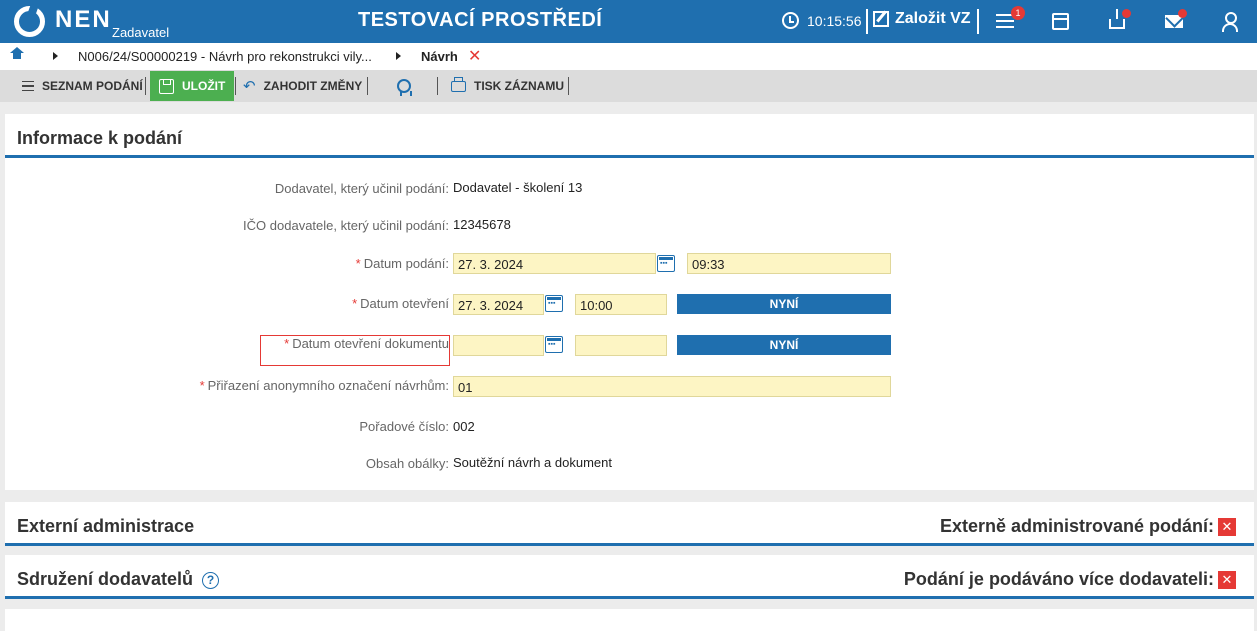 This screenshot has width=1257, height=631. What do you see at coordinates (518, 187) in the screenshot?
I see `supplier-value: Dodavatel - školení 13` at bounding box center [518, 187].